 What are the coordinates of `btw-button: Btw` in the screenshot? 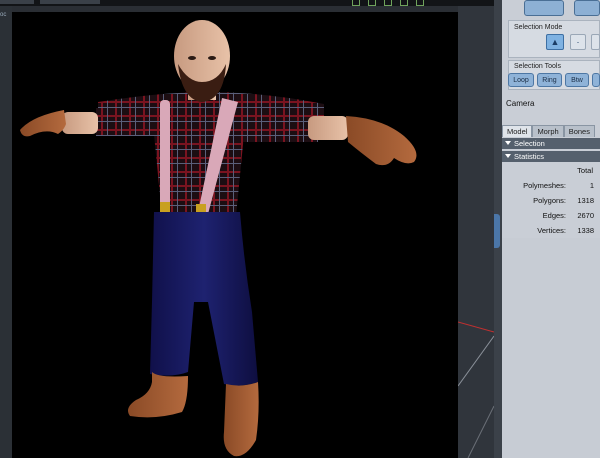 It's located at (577, 80).